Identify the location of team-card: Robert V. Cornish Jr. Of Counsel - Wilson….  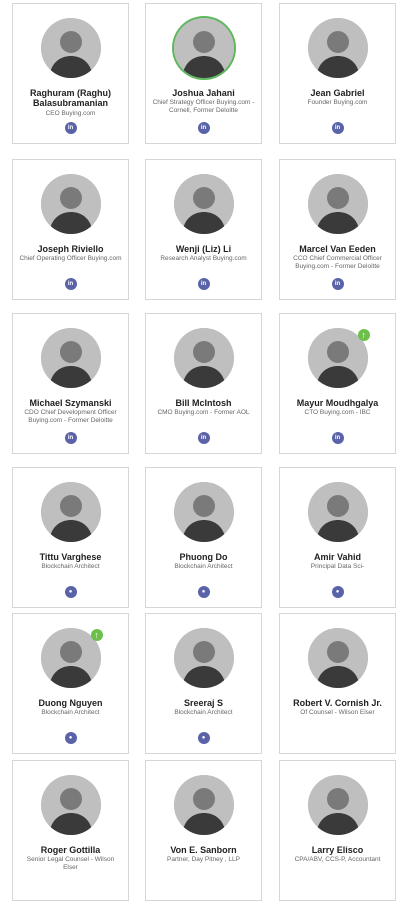
(337, 683).